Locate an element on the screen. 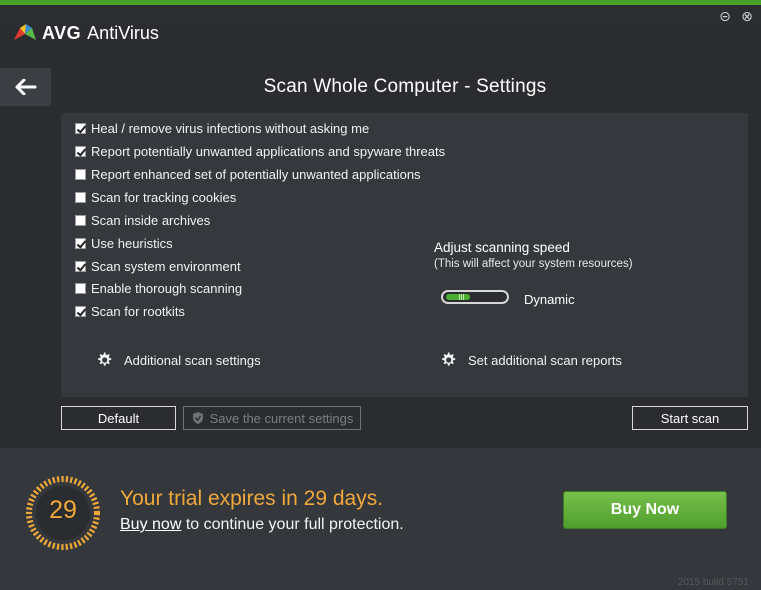 The image size is (761, 590). option-label: Scan for tracking cookies is located at coordinates (164, 197).